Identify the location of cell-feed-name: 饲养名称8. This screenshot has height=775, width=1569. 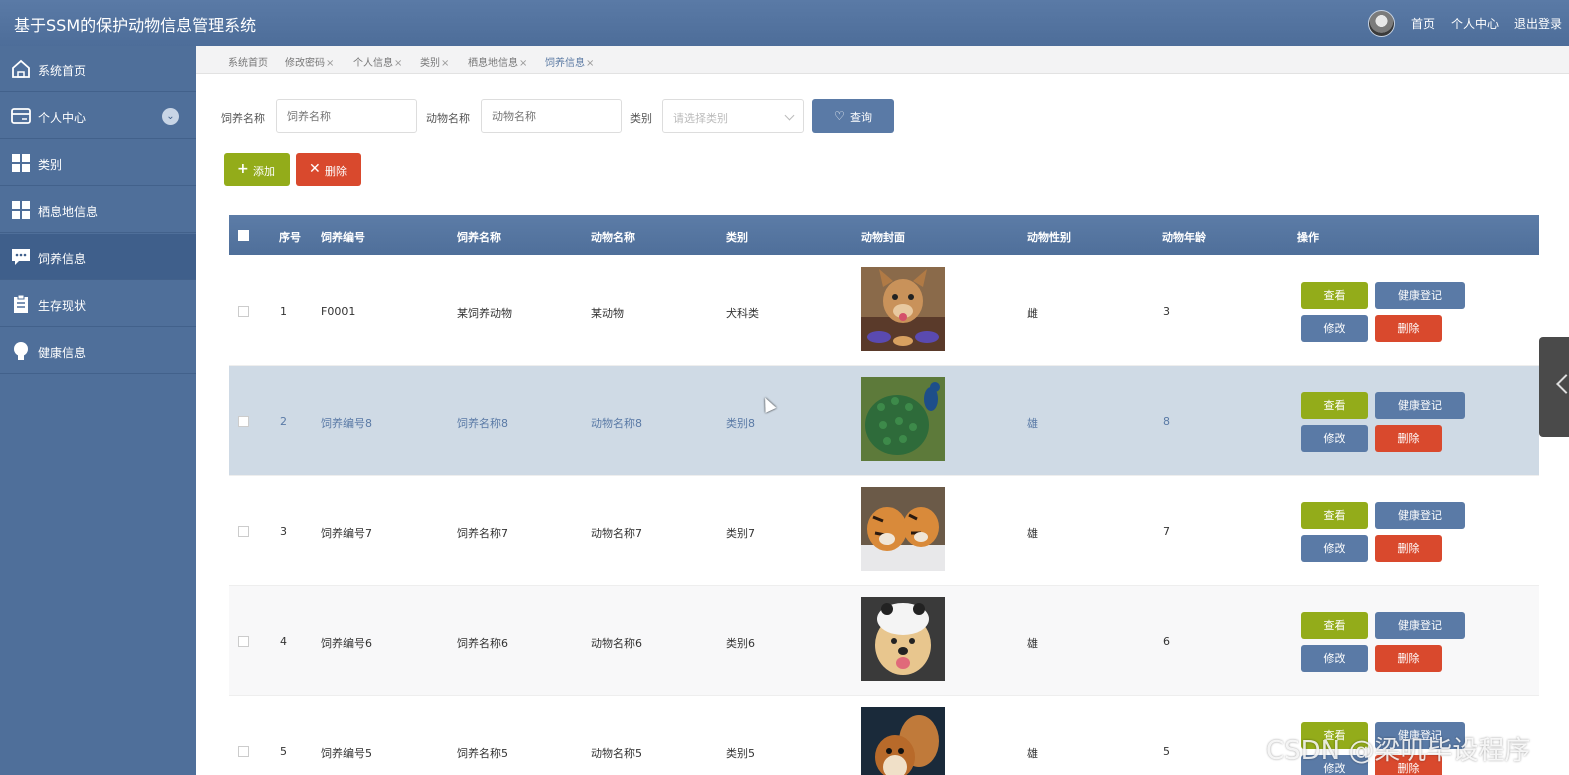
(482, 423).